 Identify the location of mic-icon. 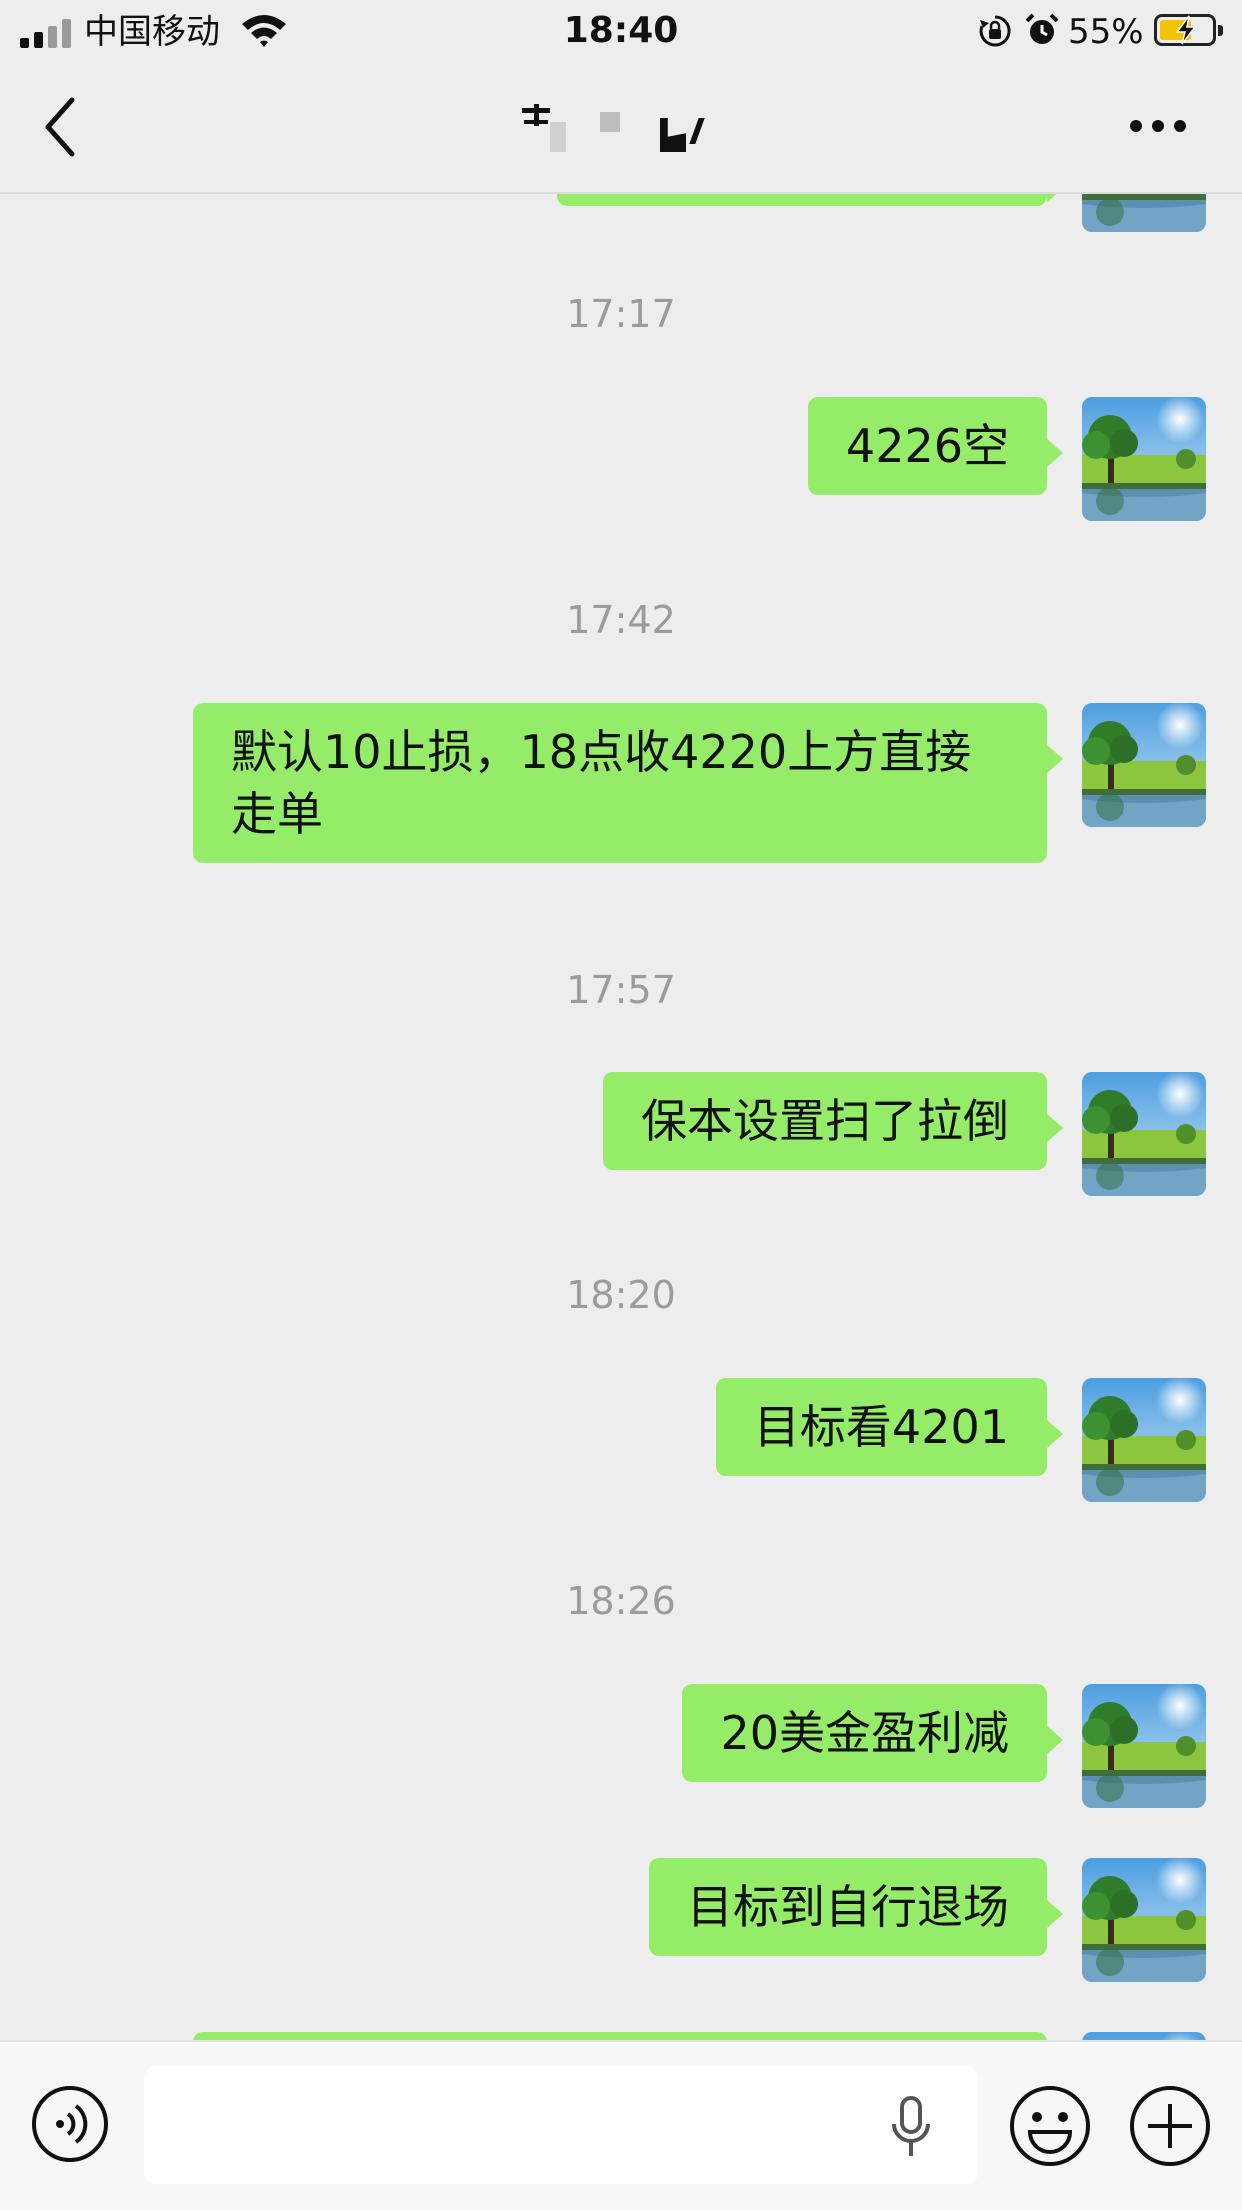
(911, 2127).